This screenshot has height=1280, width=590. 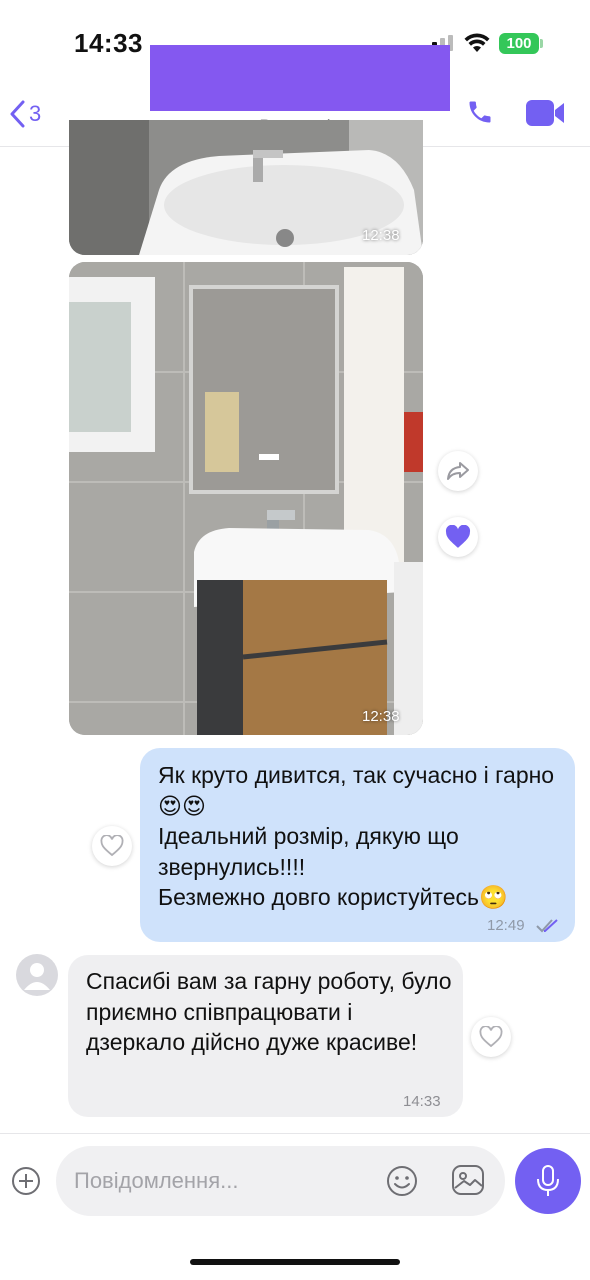 I want to click on sticker-gallery-icon, so click(x=468, y=1180).